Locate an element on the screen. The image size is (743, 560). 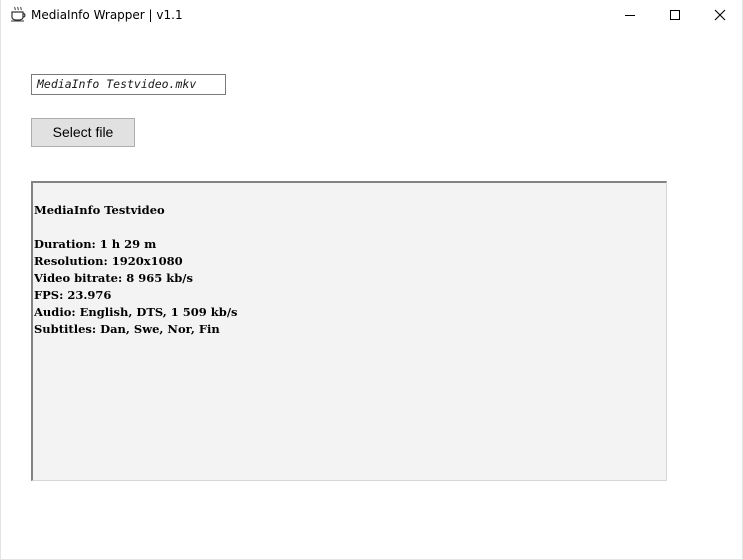
title-bar: MediaInfo Wrapper | v1.1 is located at coordinates (371, 15).